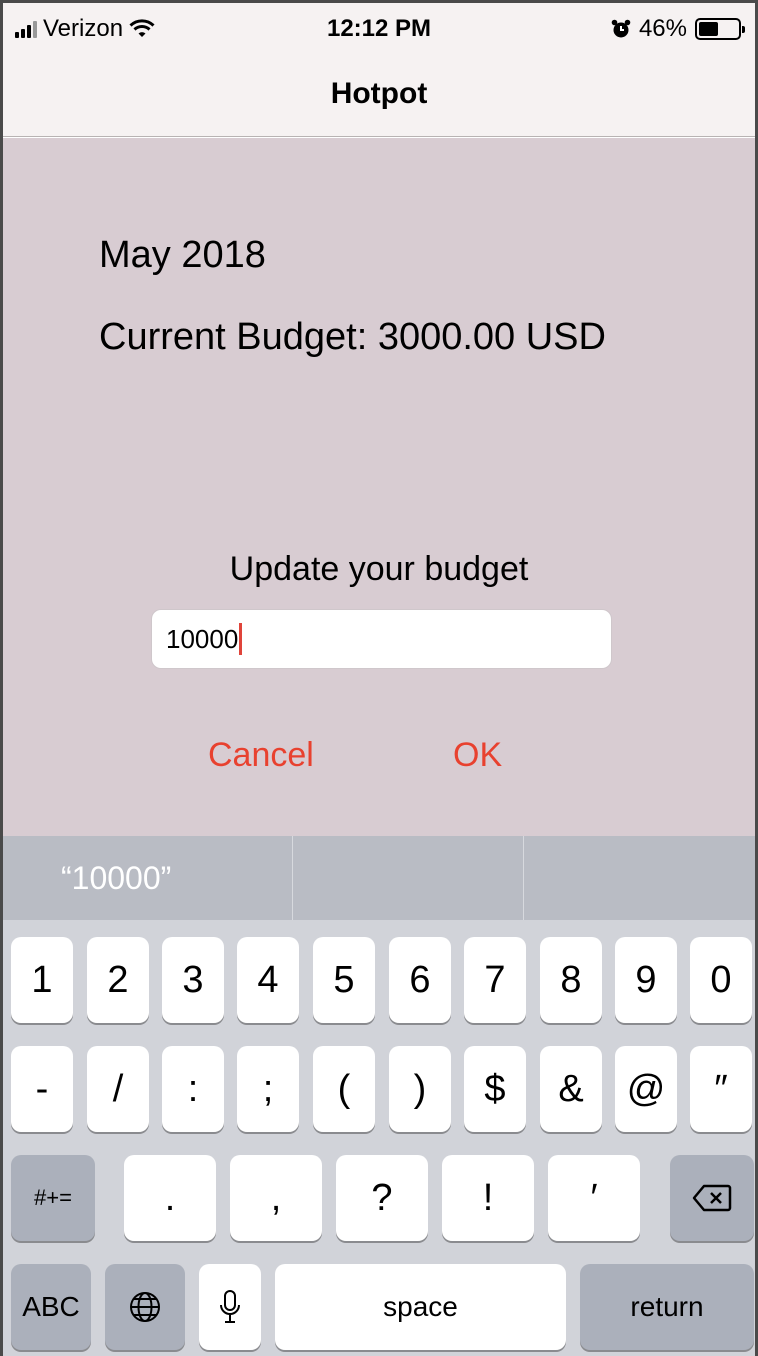 Image resolution: width=758 pixels, height=1356 pixels. I want to click on update-budget-label: Update your budget, so click(379, 569).